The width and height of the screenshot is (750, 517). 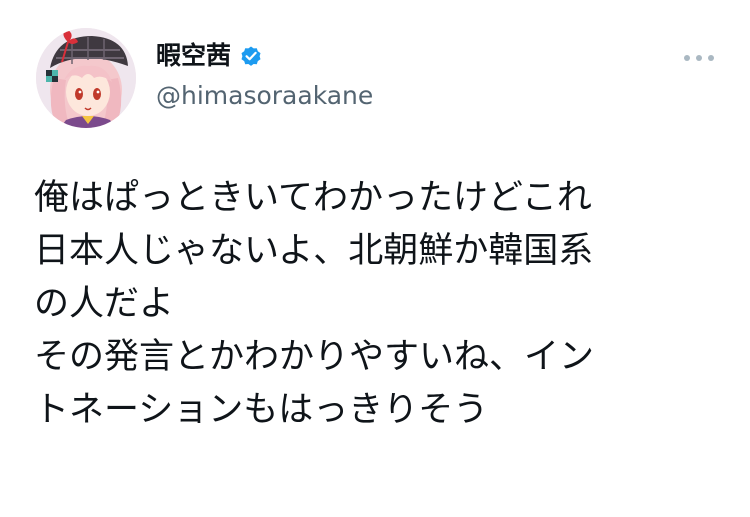 What do you see at coordinates (261, 410) in the screenshot?
I see `tweet-text-line: トネーションもはっきりそう` at bounding box center [261, 410].